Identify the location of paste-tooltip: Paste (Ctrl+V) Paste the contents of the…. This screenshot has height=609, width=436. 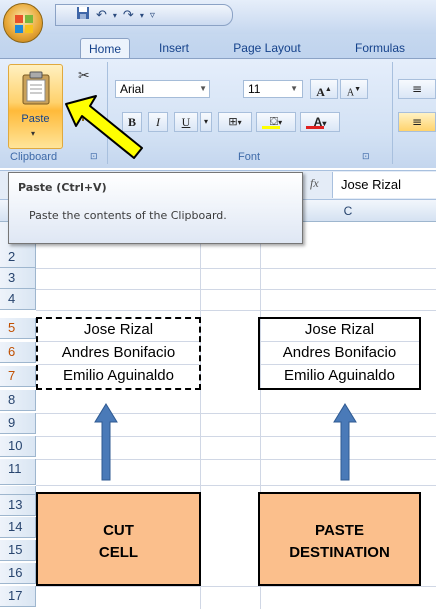
(155, 208).